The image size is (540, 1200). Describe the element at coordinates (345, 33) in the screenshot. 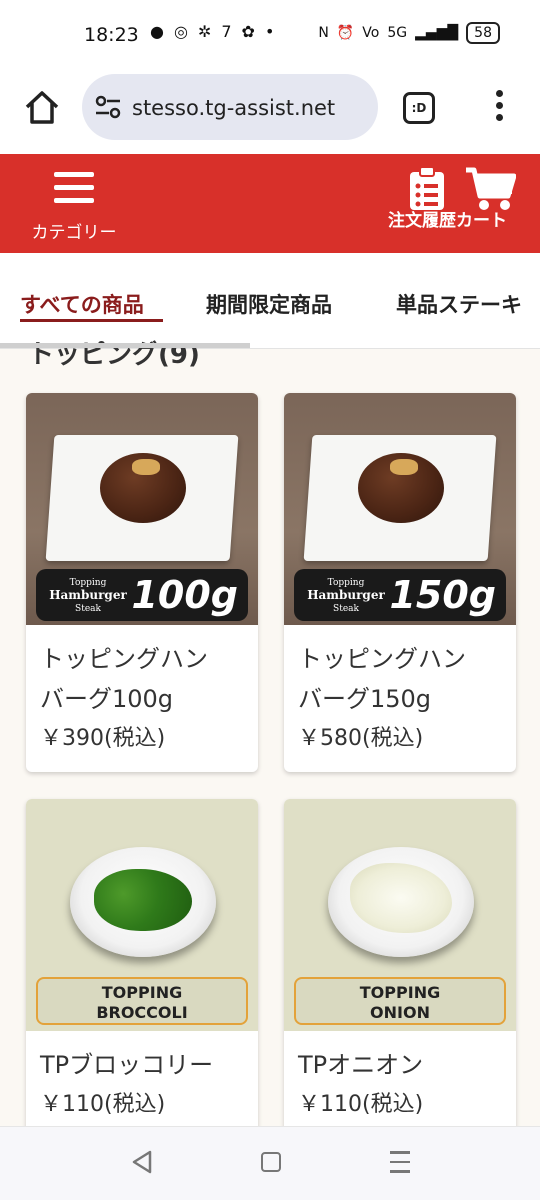

I see `alarm-icon: ⏰` at that location.